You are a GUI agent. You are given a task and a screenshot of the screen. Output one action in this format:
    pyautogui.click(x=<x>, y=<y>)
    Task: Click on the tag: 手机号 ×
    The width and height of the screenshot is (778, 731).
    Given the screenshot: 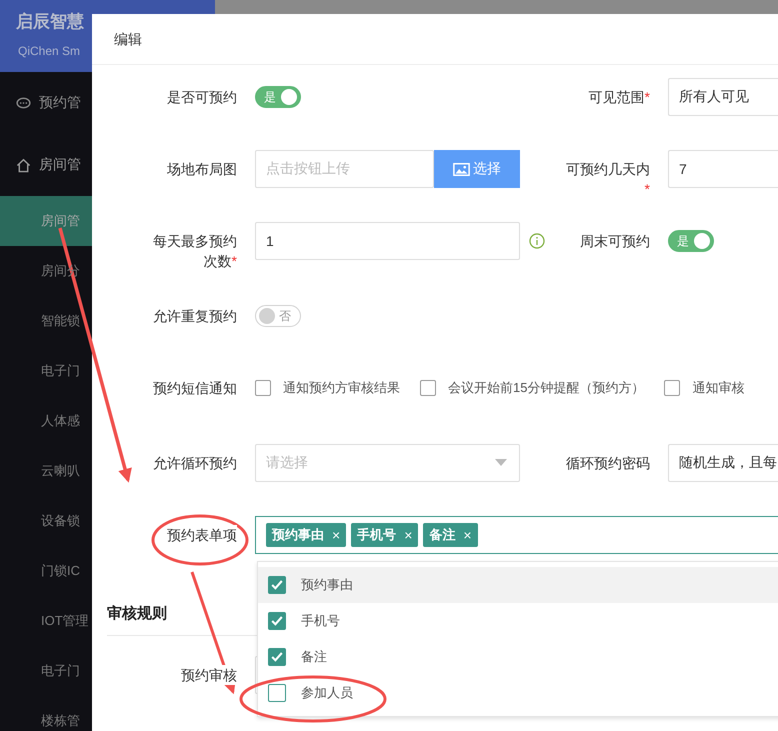 What is the action you would take?
    pyautogui.click(x=384, y=535)
    